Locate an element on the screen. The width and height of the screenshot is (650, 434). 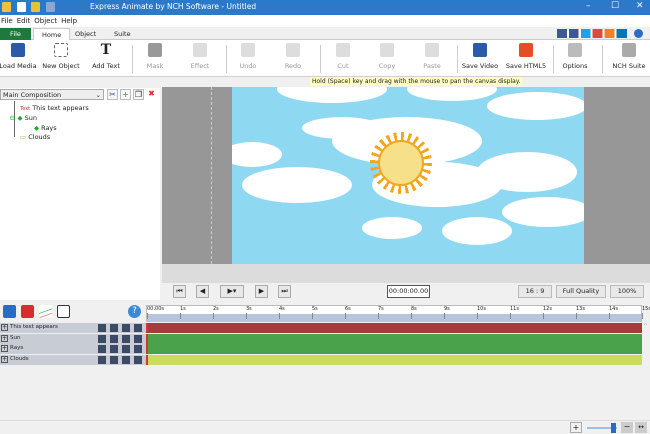
track-label: + Sun is located at coordinates (73, 338).